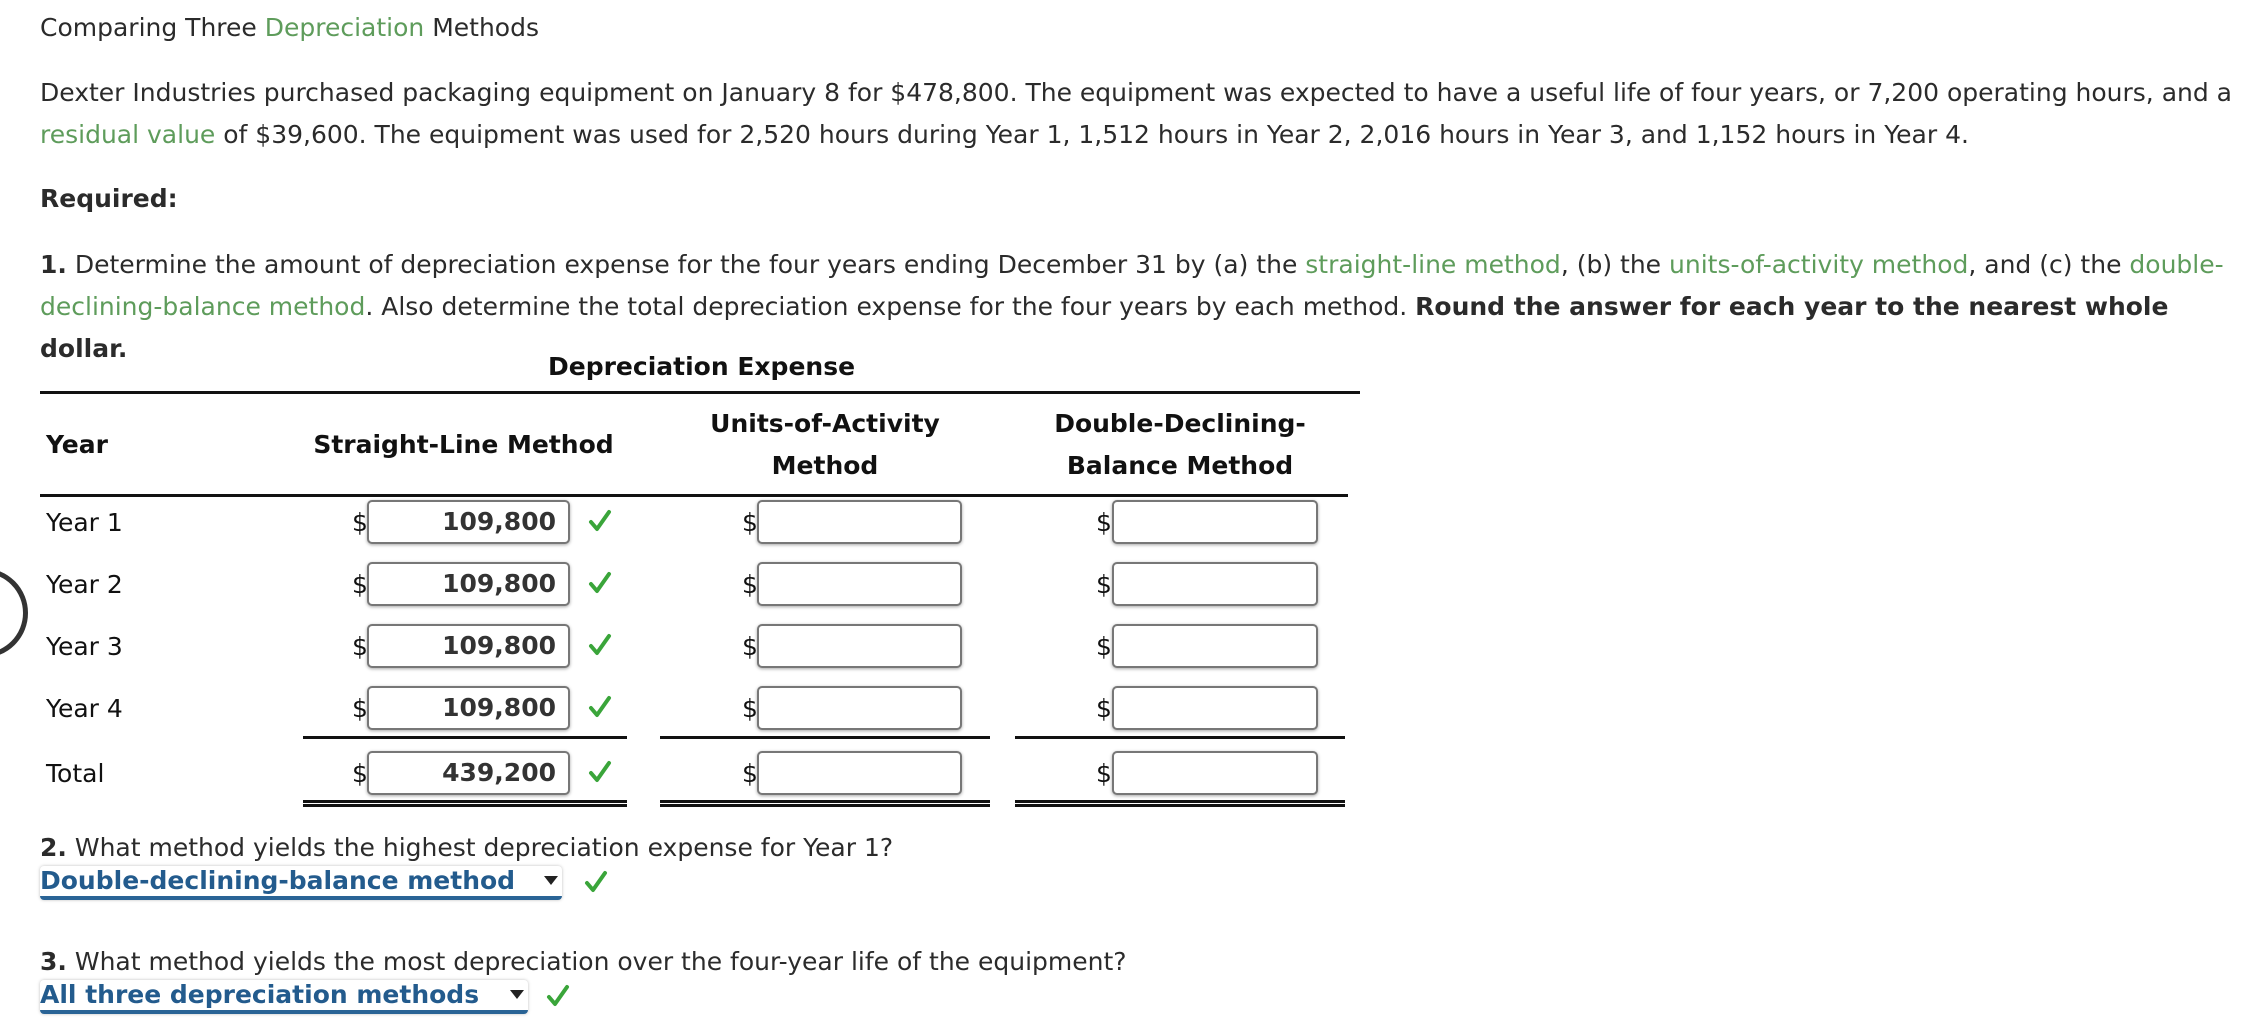 The height and width of the screenshot is (1034, 2250). I want to click on question-3-select: All three depreciation methods, so click(284, 997).